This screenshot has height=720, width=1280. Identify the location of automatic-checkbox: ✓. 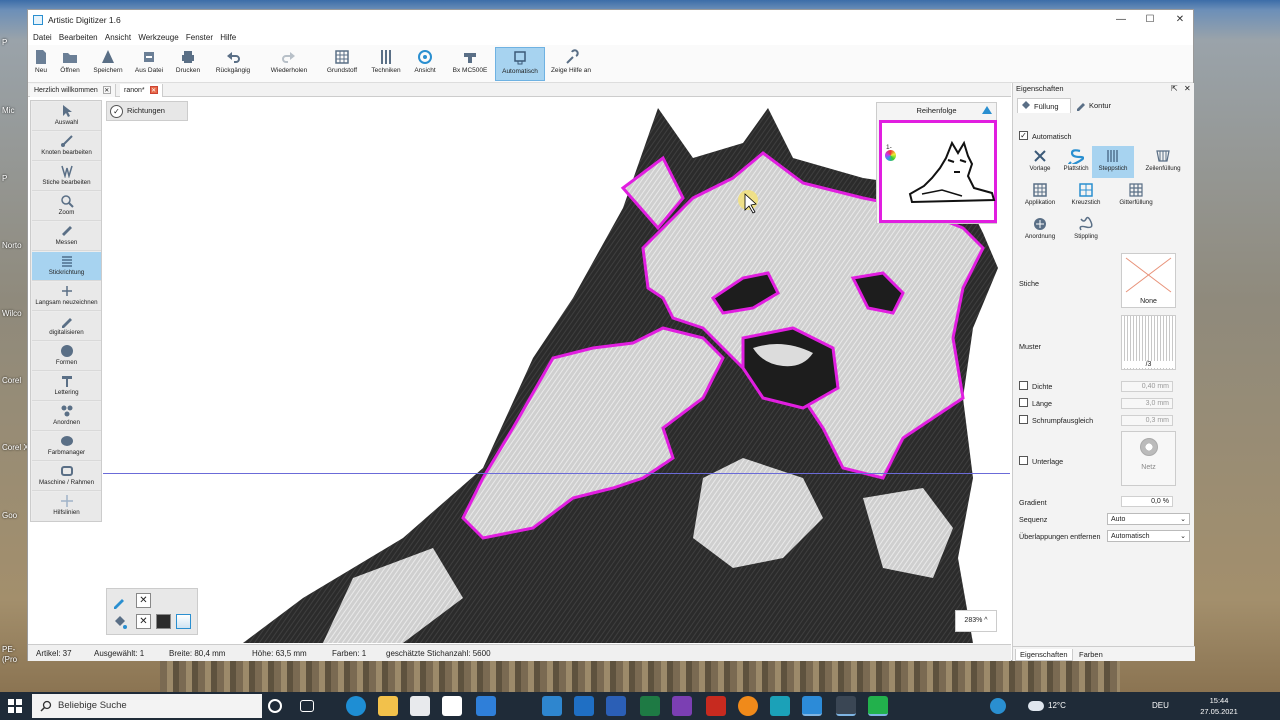
(1023, 135).